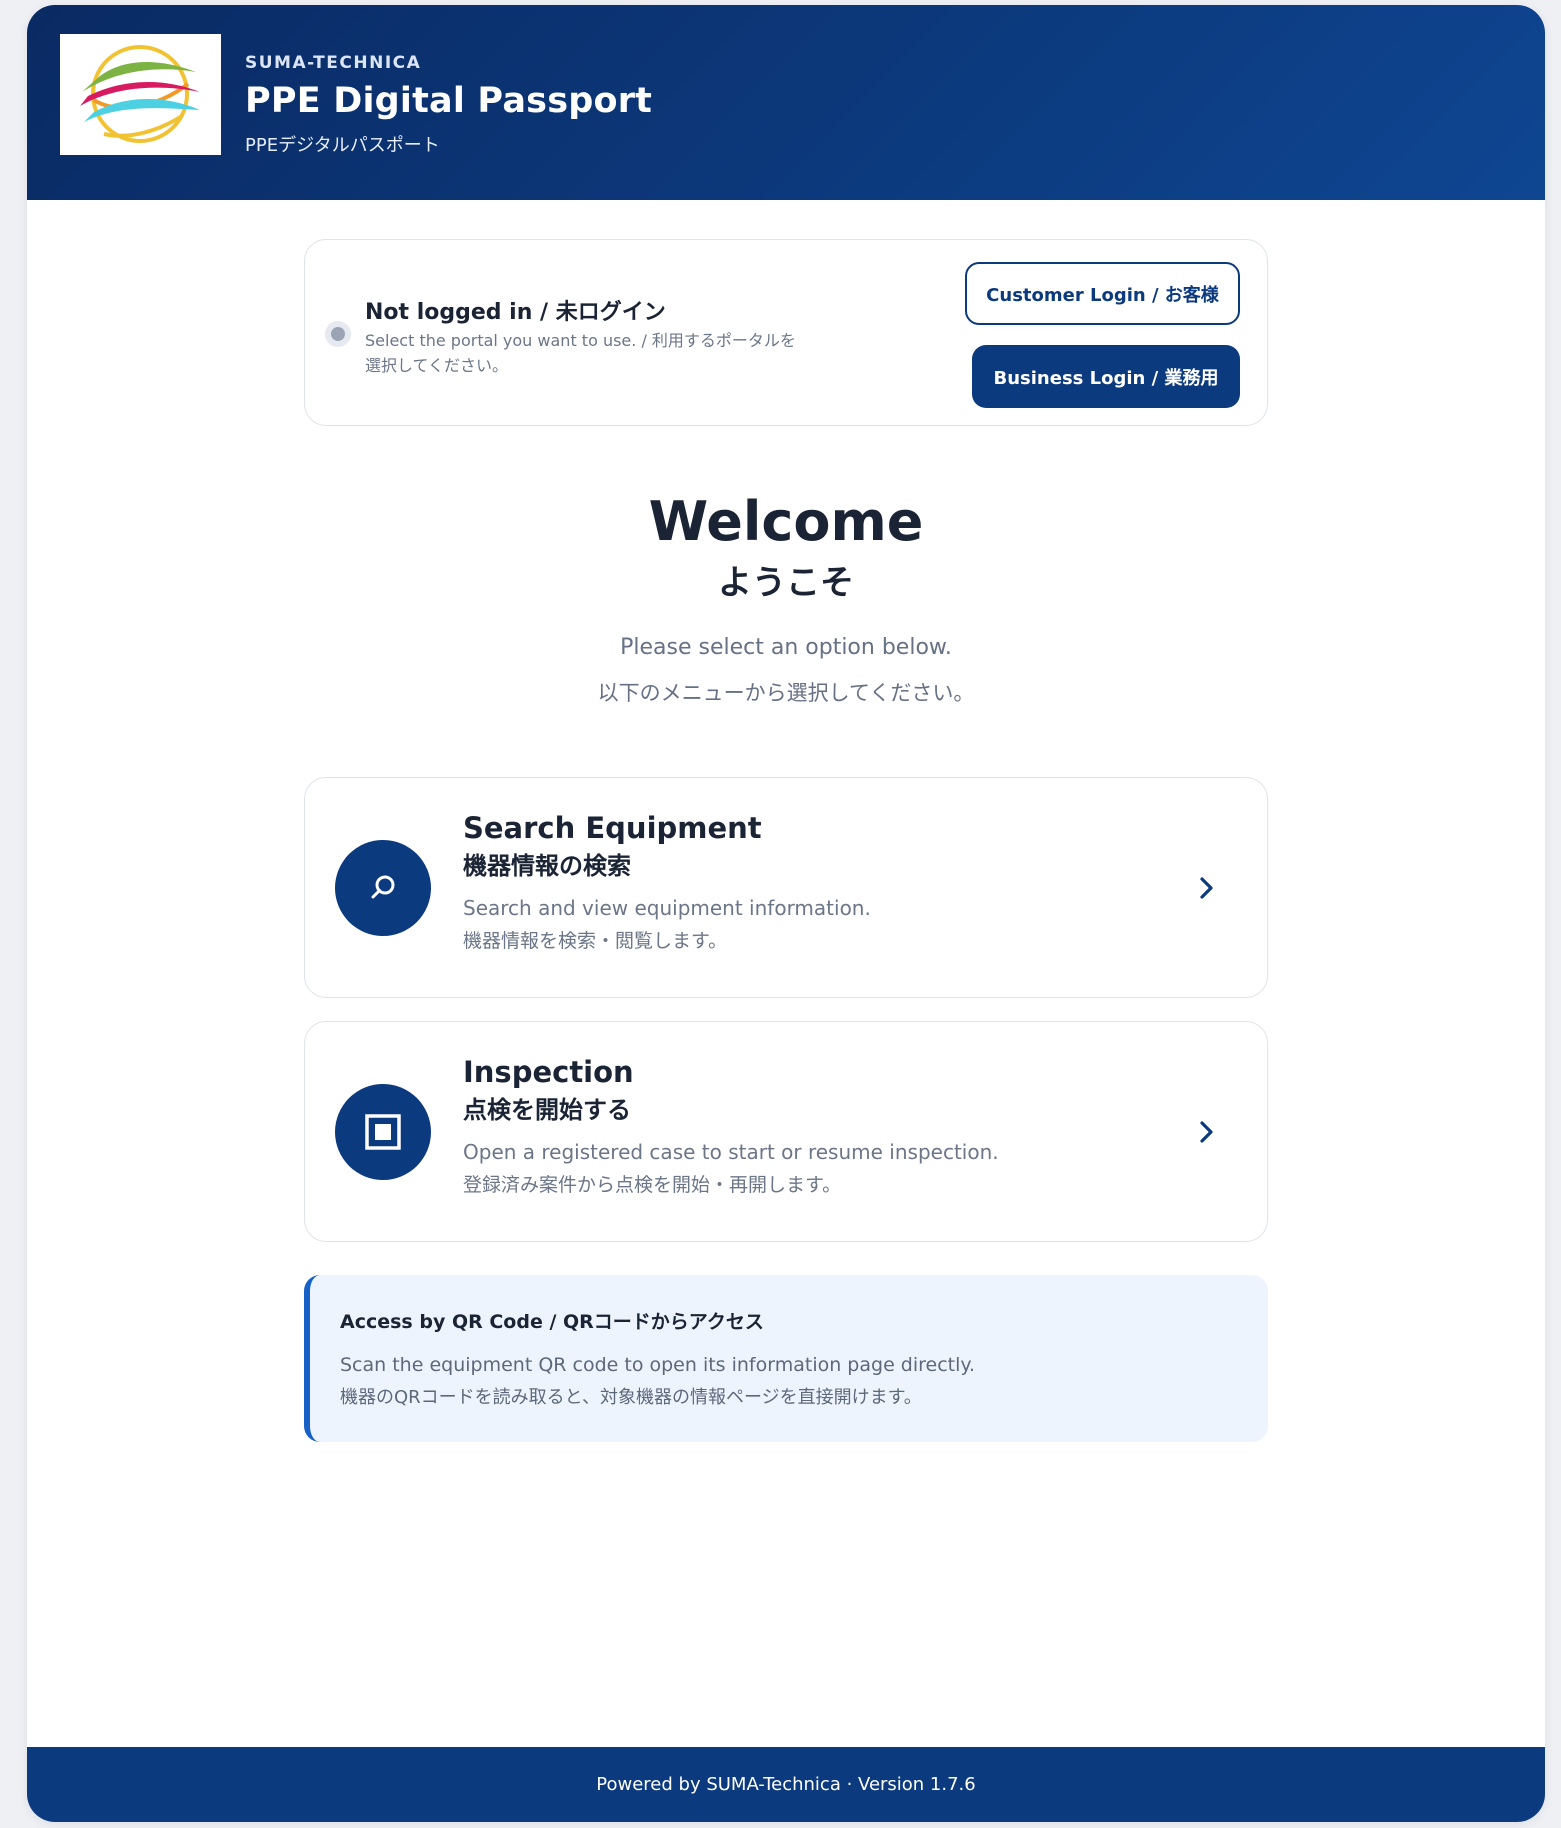 The image size is (1561, 1828). Describe the element at coordinates (333, 63) in the screenshot. I see `company-name: SUMA-TECHNICA` at that location.